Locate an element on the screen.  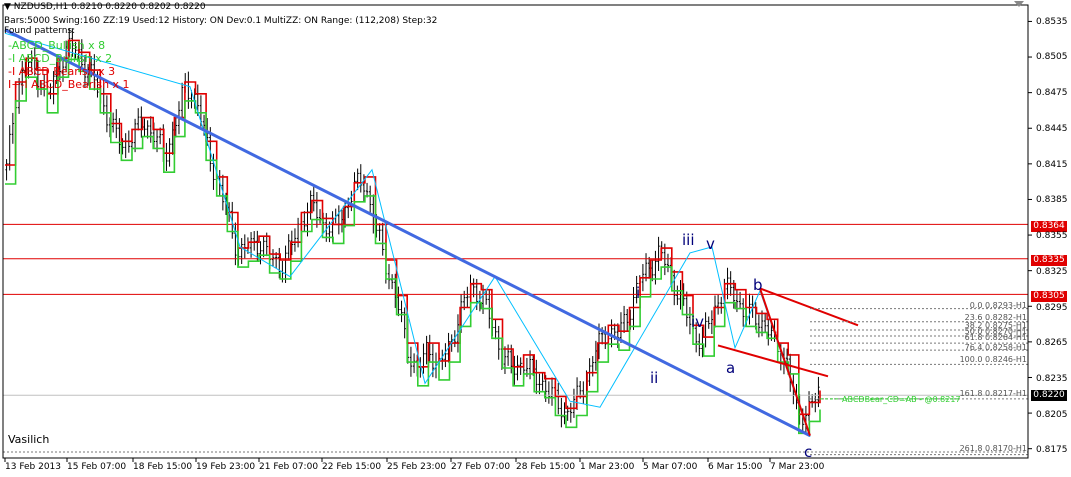
author-label: Vasilich is located at coordinates (29, 439).